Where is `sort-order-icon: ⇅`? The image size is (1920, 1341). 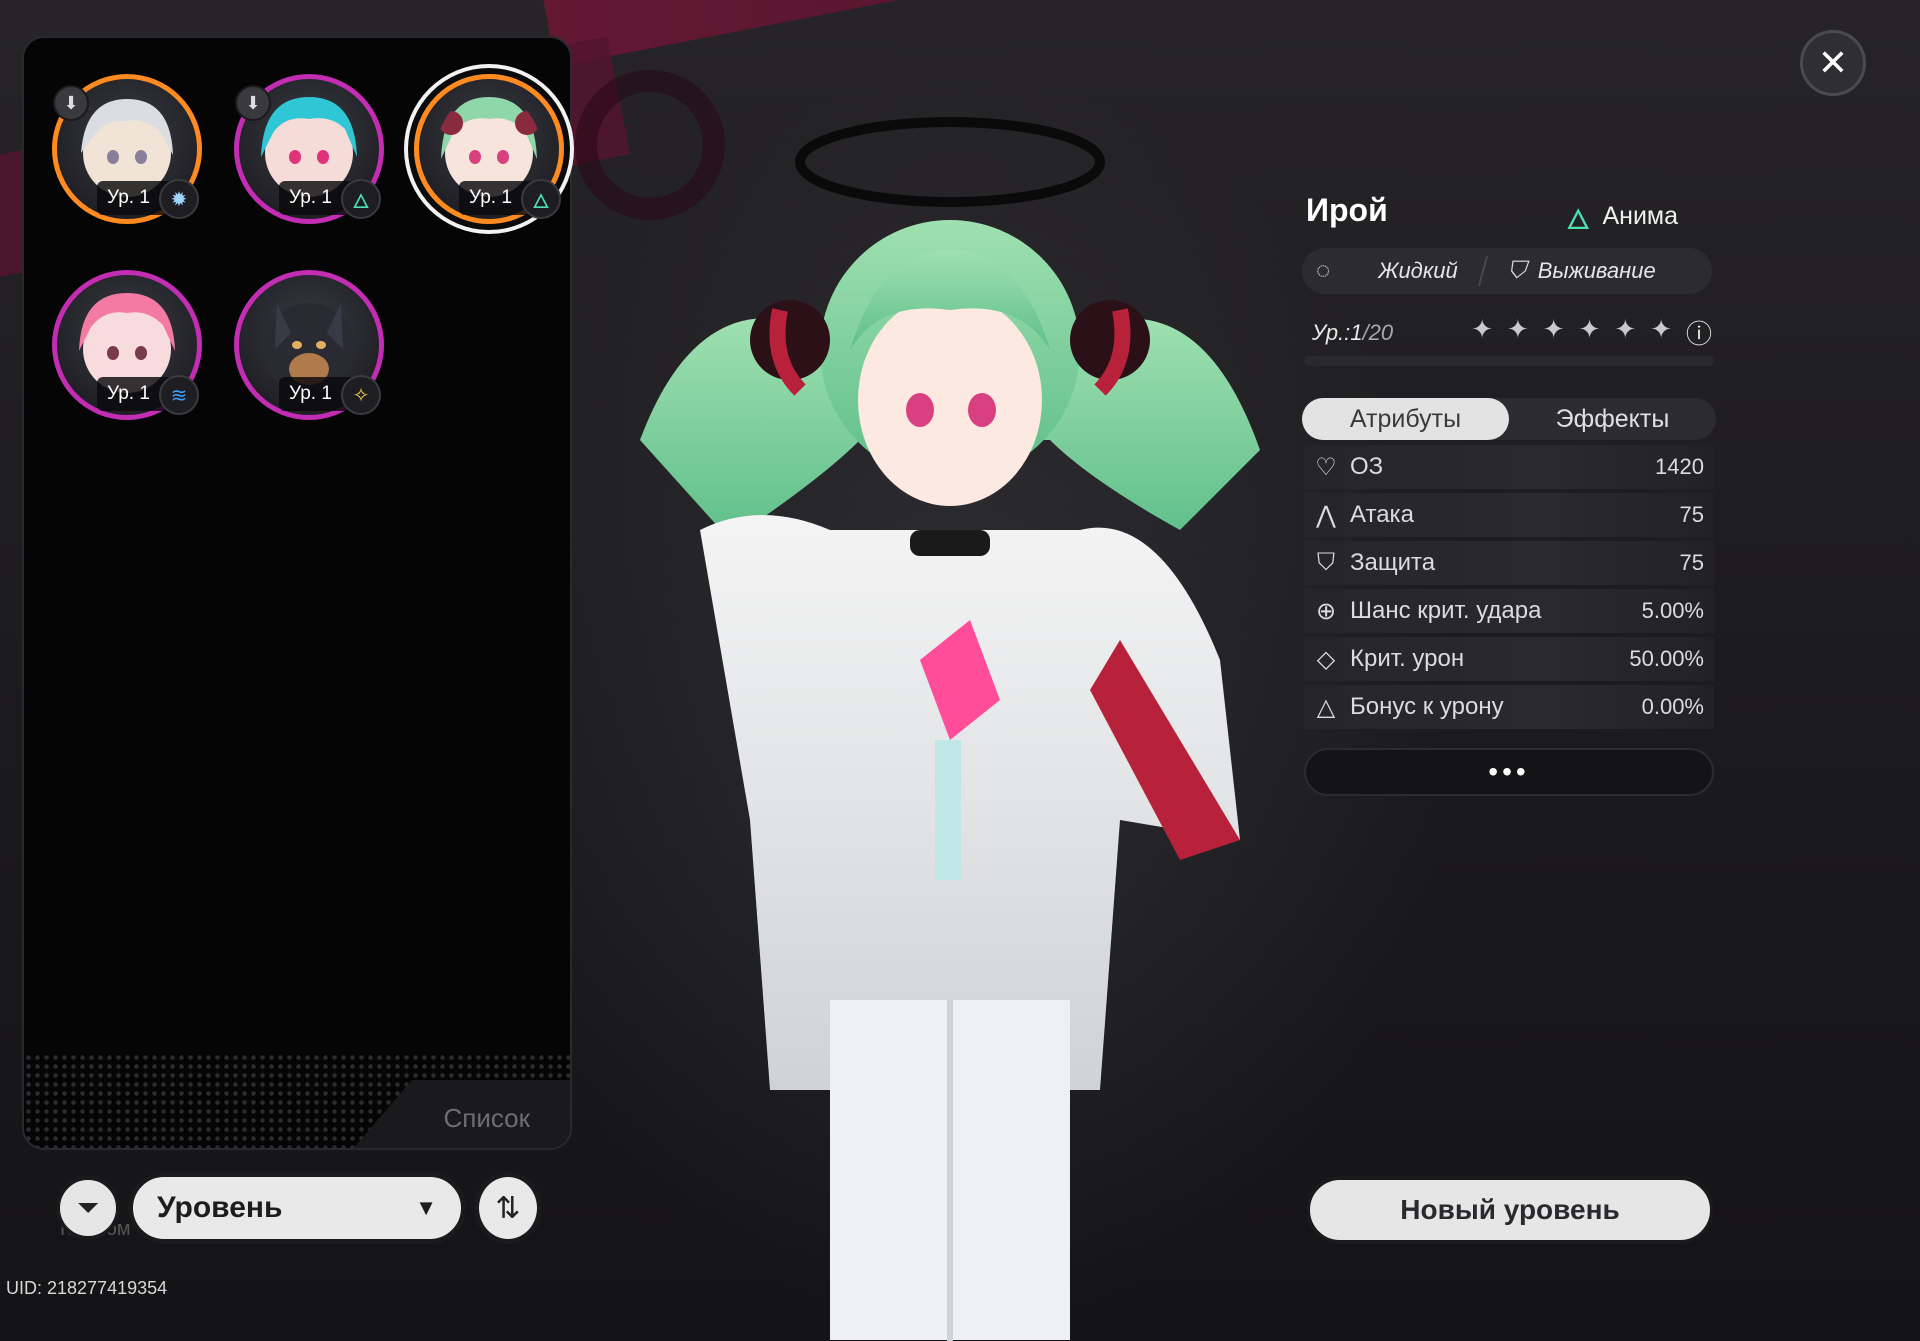 sort-order-icon: ⇅ is located at coordinates (508, 1208).